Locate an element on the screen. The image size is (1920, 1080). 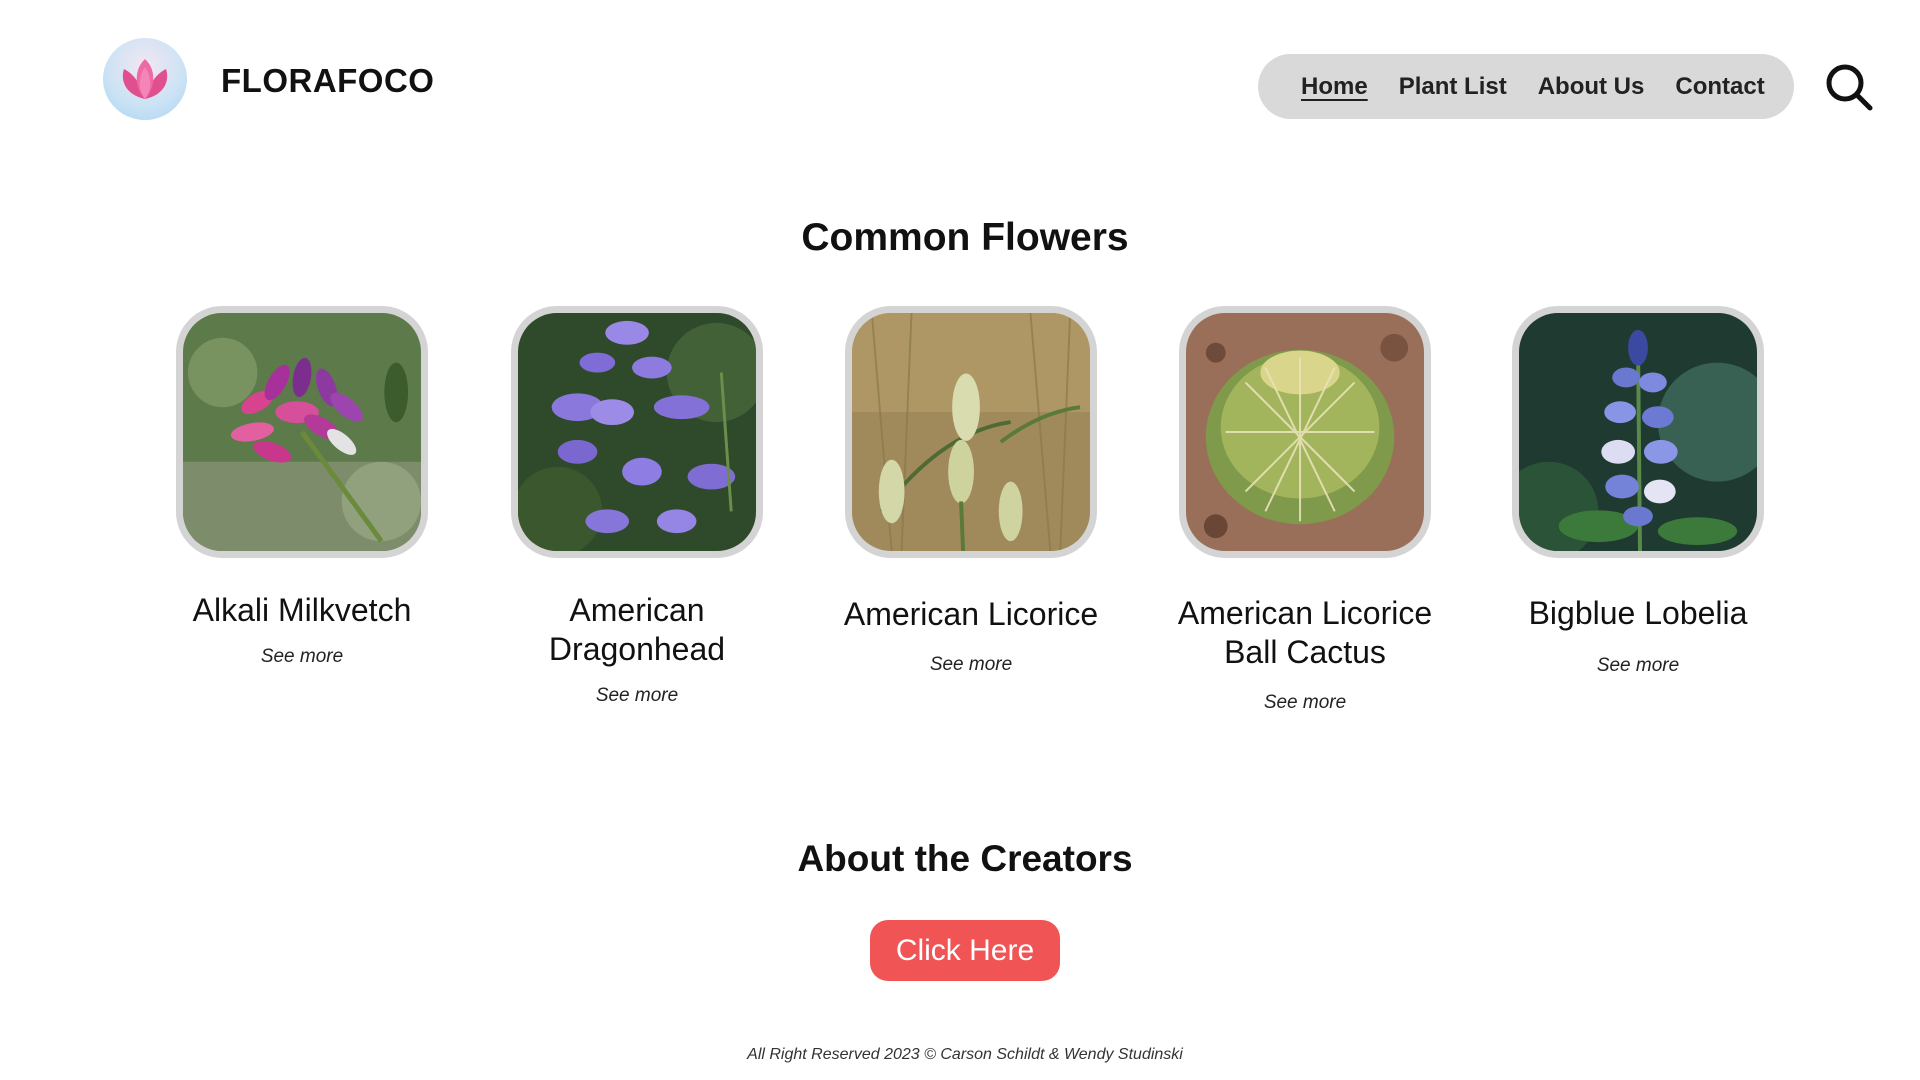
nav-about-us: About Us is located at coordinates (1591, 87).